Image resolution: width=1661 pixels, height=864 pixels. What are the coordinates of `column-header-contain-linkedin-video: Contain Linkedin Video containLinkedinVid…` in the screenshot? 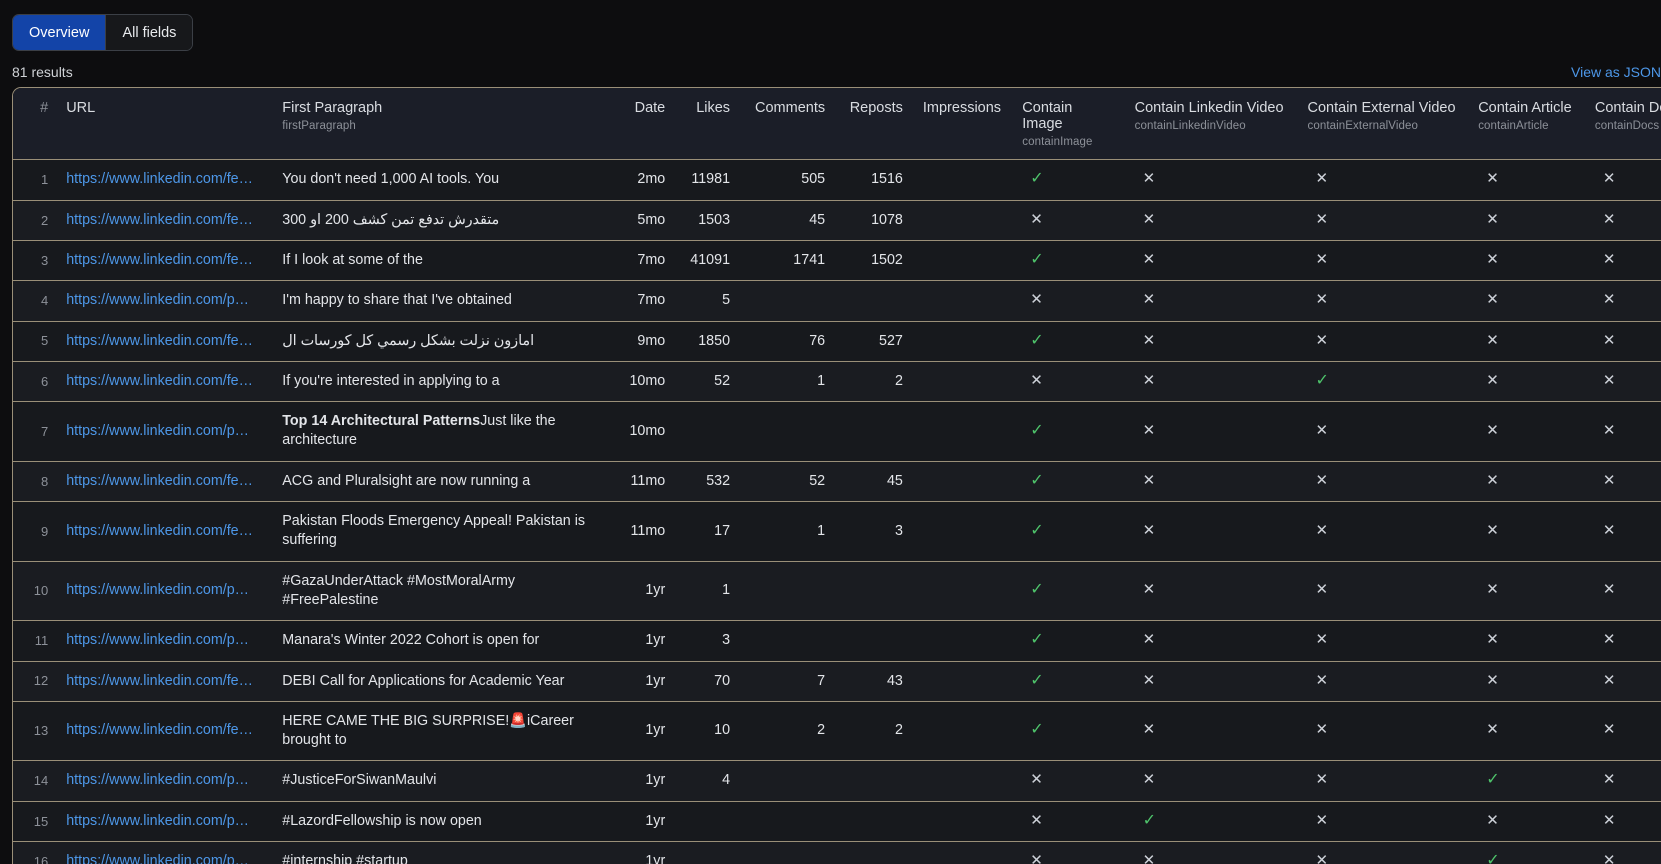 It's located at (1211, 124).